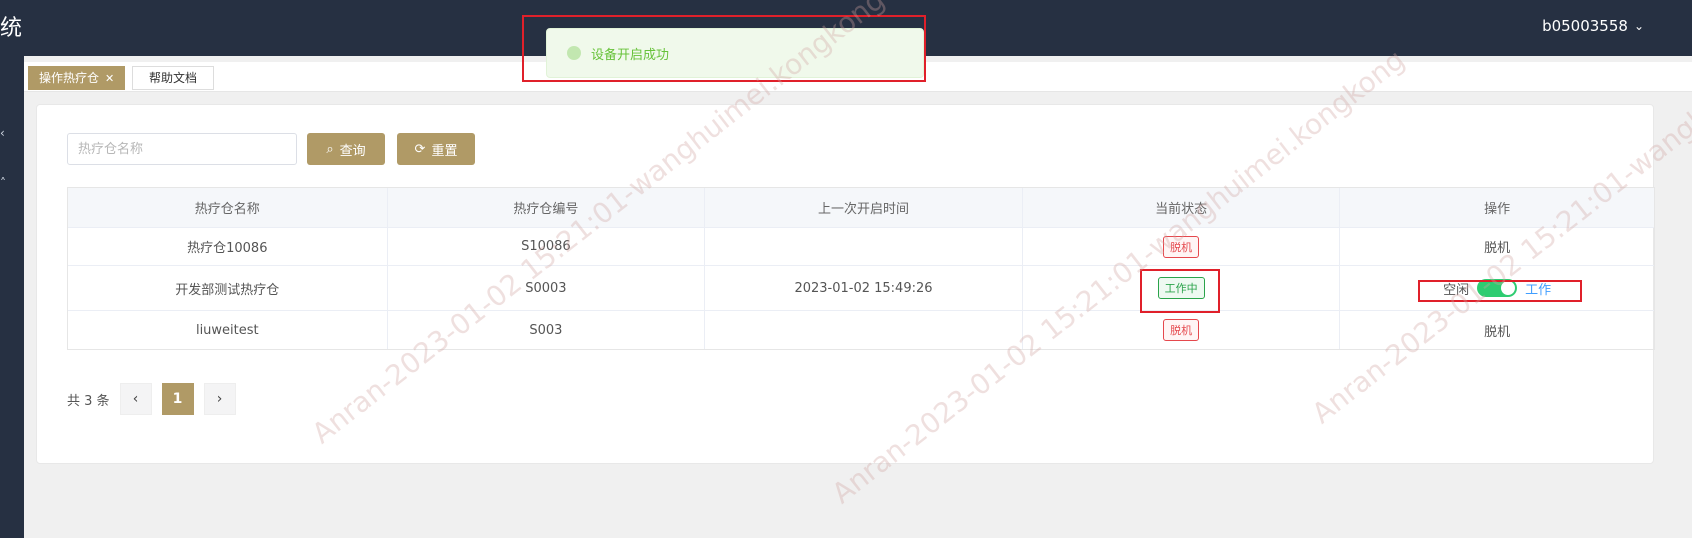  What do you see at coordinates (228, 288) in the screenshot?
I see `cell-name: 开发部测试热疗仓` at bounding box center [228, 288].